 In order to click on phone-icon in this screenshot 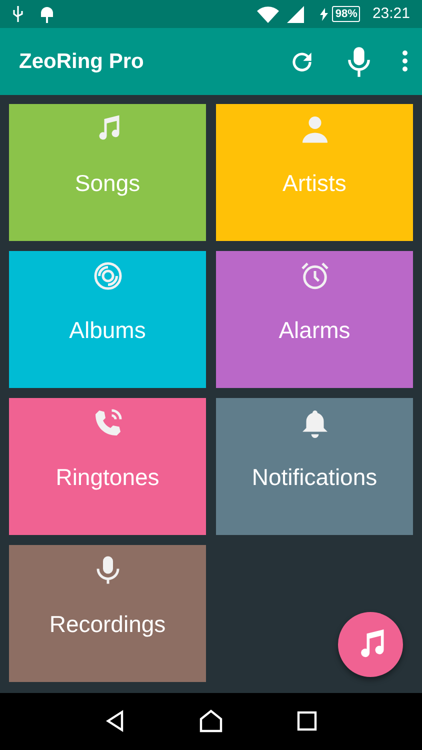, I will do `click(107, 423)`.